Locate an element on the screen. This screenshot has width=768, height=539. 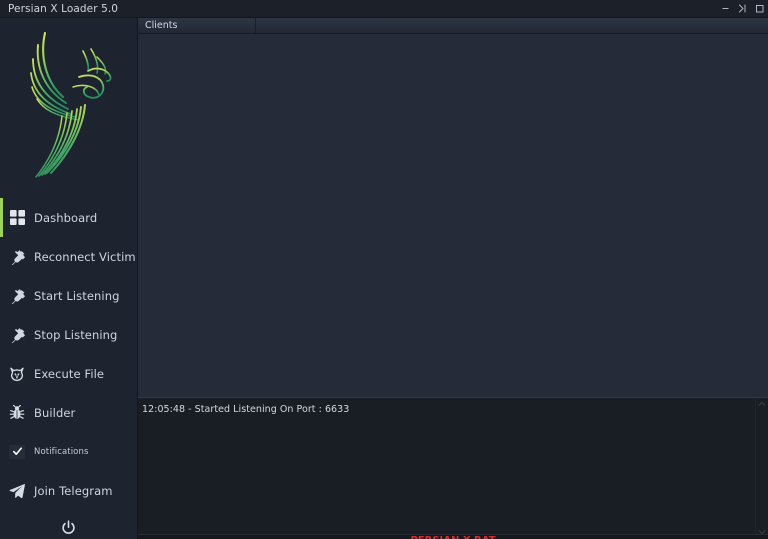
grid-icon is located at coordinates (17, 217).